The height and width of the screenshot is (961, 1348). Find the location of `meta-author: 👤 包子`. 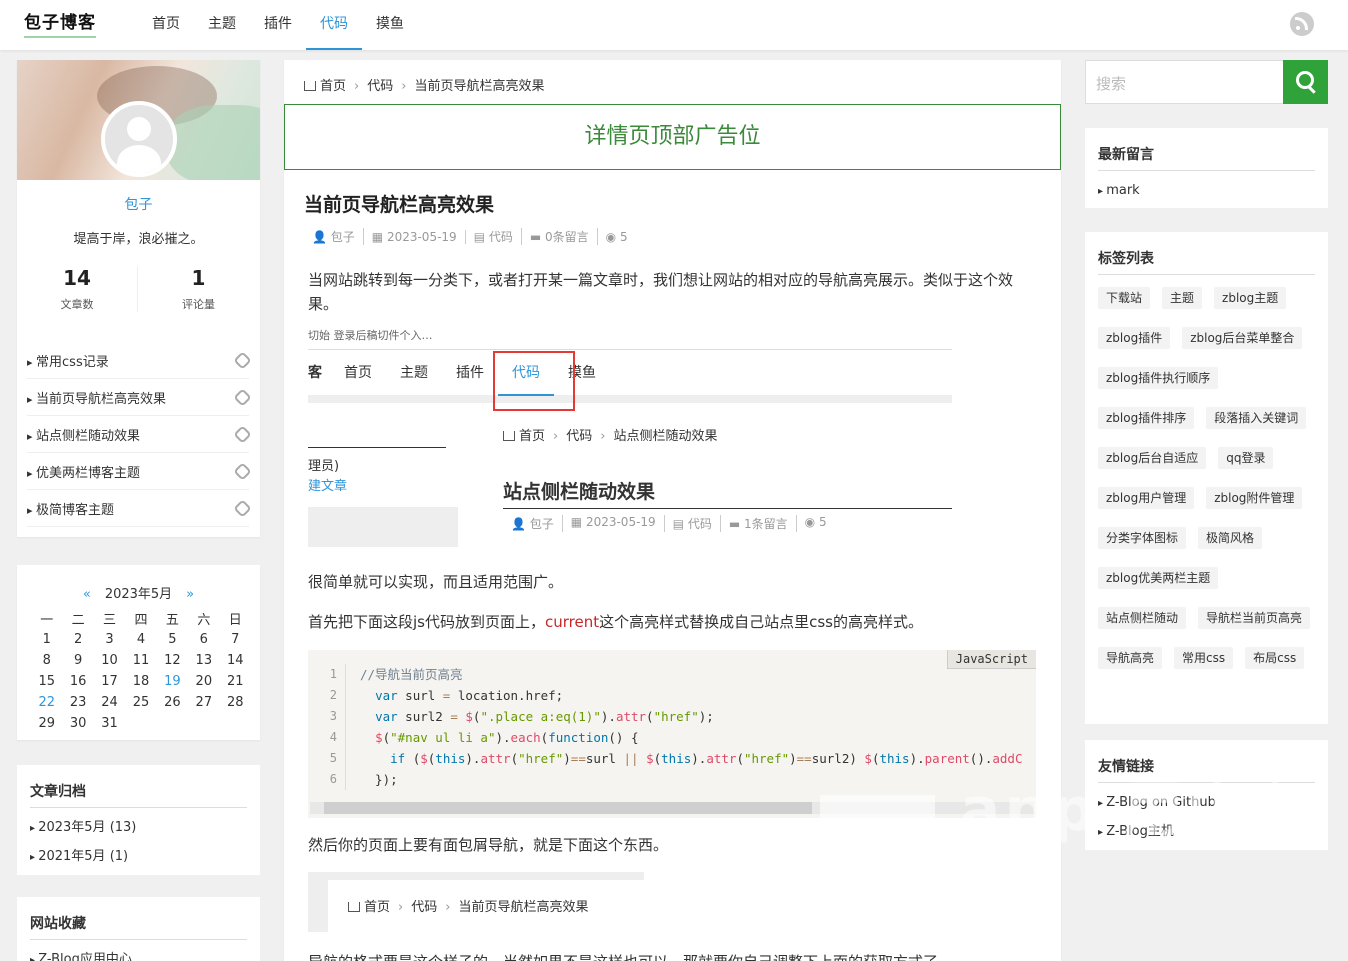

meta-author: 👤 包子 is located at coordinates (334, 236).